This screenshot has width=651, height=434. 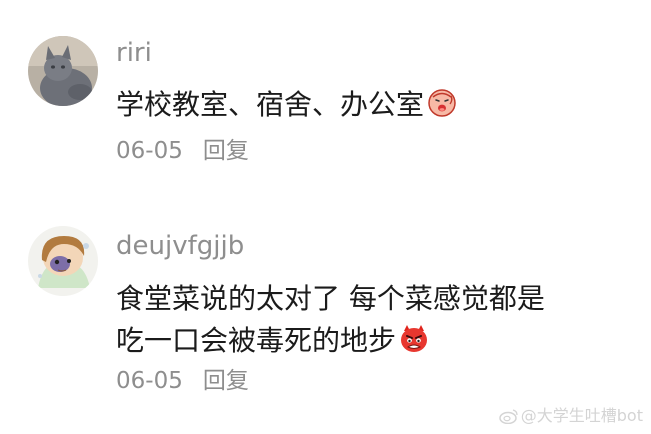 What do you see at coordinates (508, 416) in the screenshot?
I see `weibo-icon` at bounding box center [508, 416].